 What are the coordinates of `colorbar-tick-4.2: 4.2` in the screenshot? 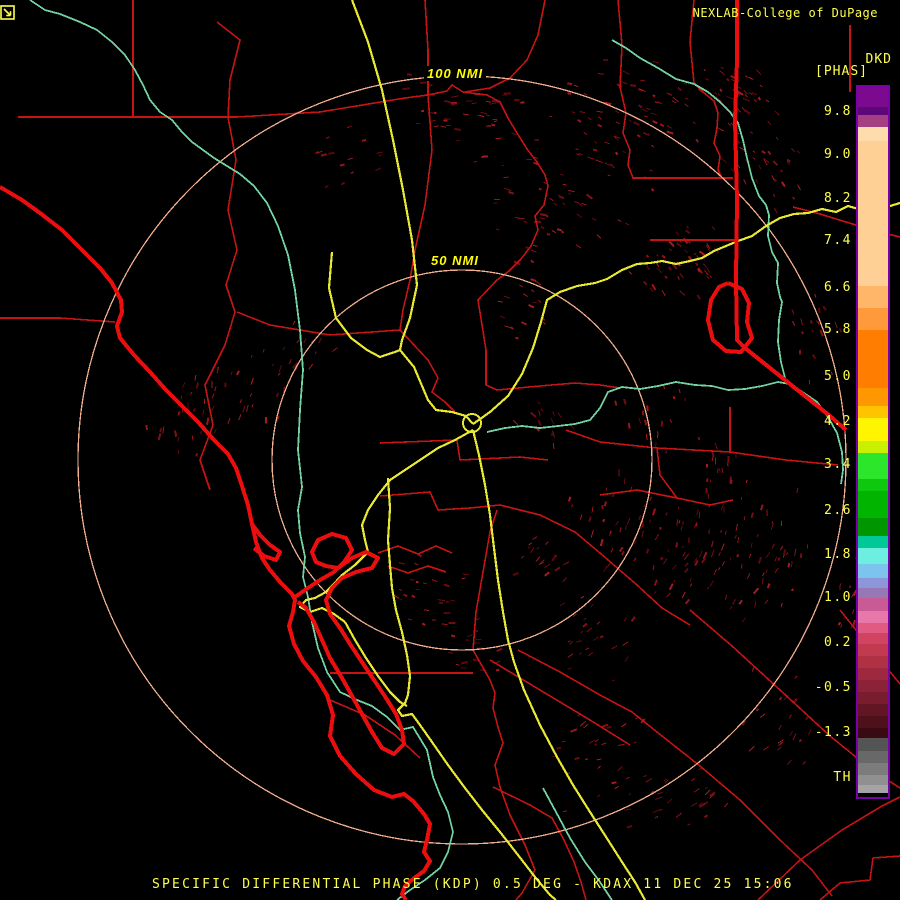 It's located at (838, 421).